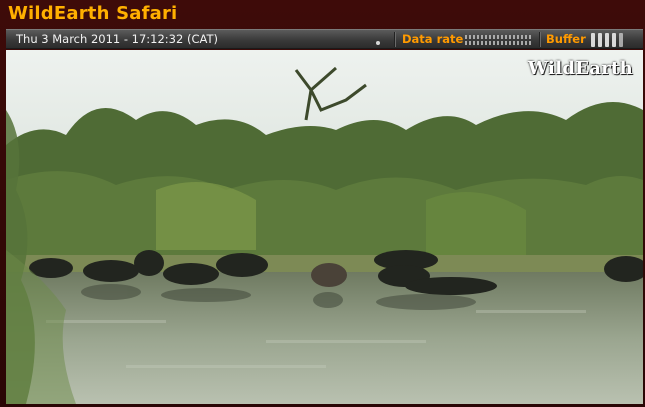 The image size is (645, 407). I want to click on buffer-label: Buffer, so click(566, 39).